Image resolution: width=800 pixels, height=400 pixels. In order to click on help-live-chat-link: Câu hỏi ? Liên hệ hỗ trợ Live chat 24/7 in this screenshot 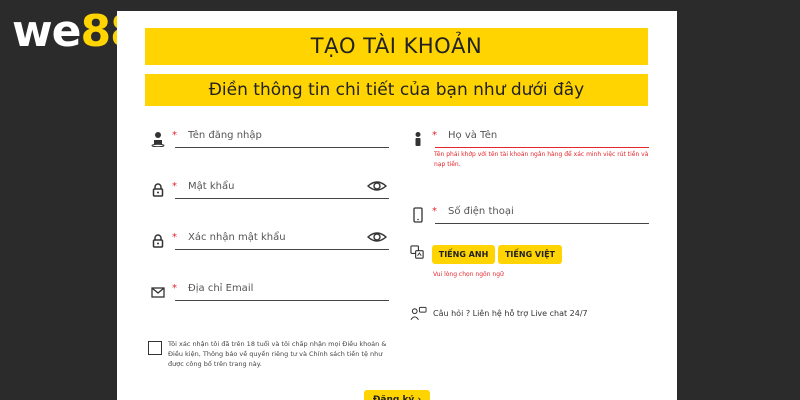, I will do `click(510, 313)`.